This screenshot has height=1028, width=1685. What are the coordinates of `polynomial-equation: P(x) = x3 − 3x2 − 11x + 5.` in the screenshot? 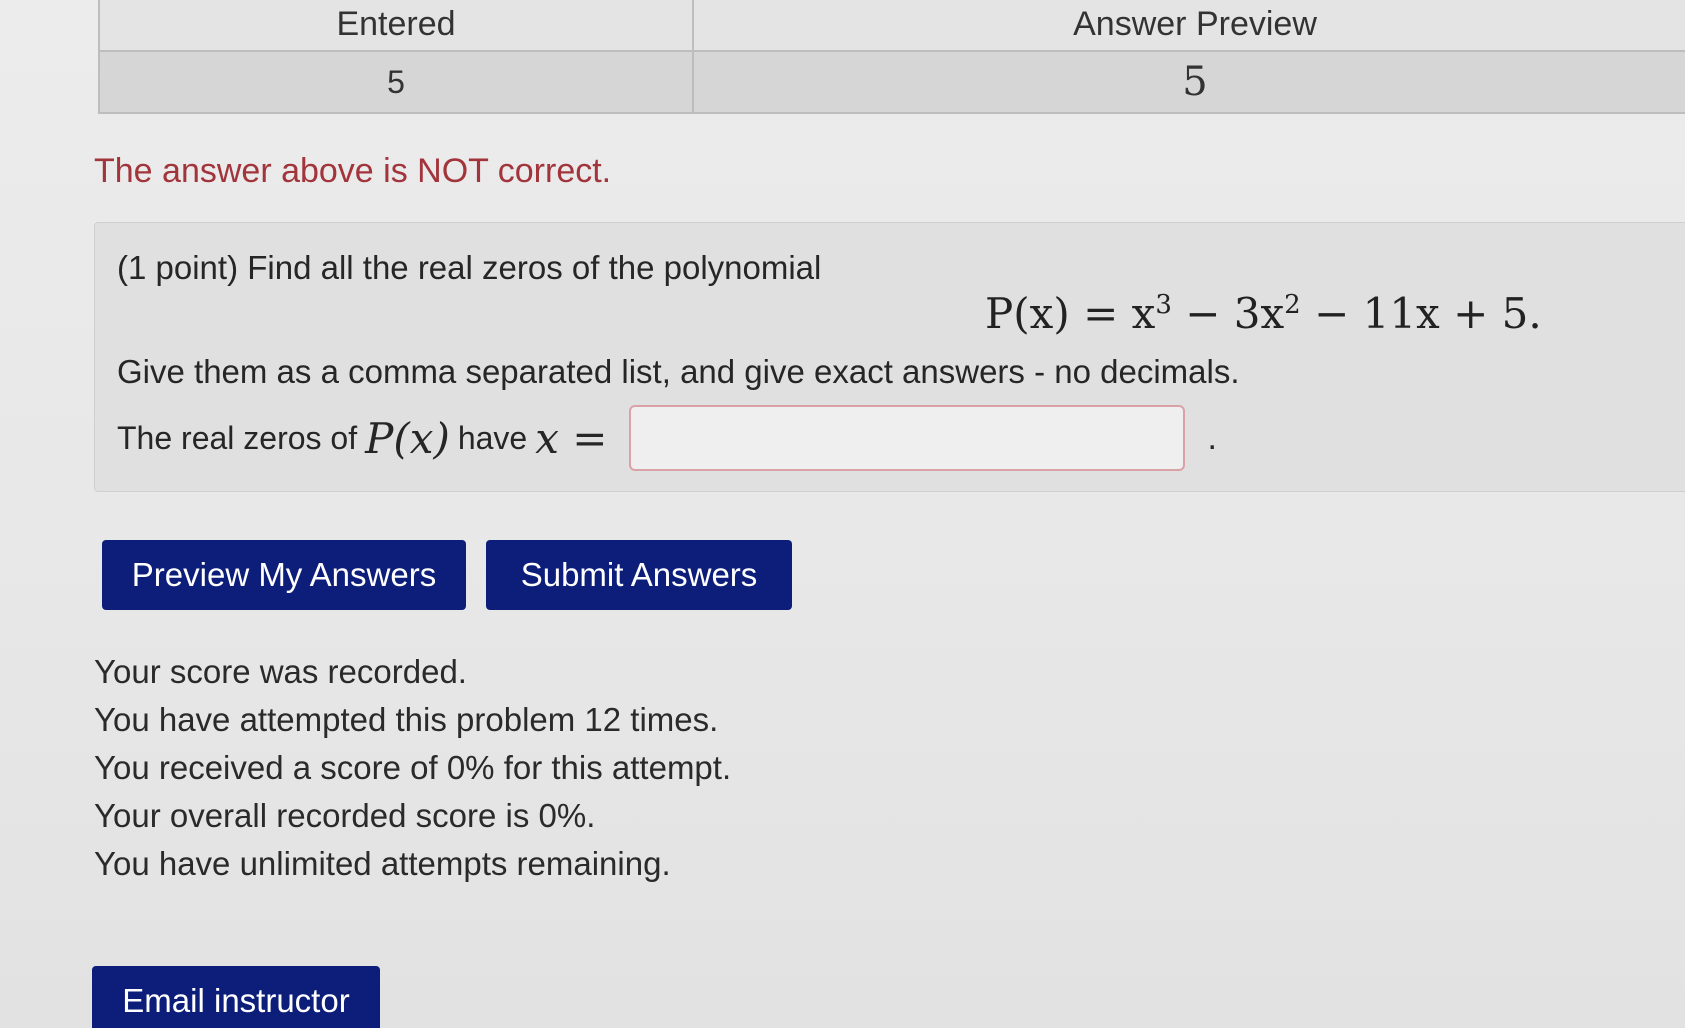 It's located at (1263, 313).